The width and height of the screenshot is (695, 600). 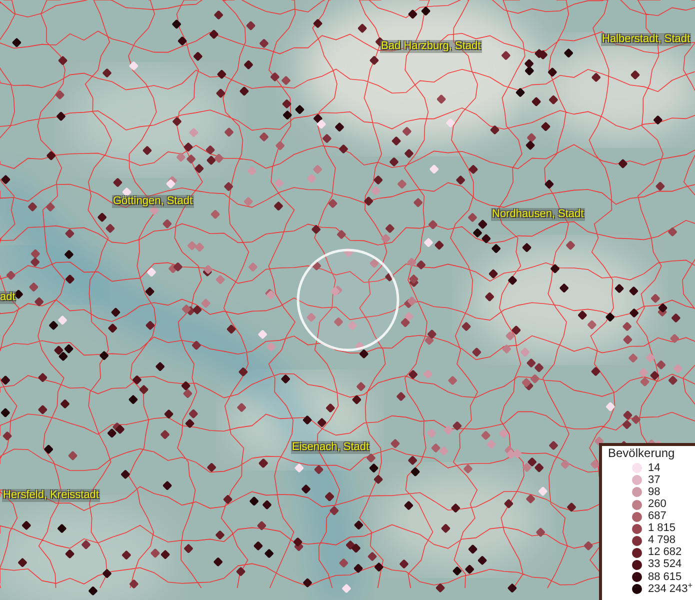 What do you see at coordinates (665, 564) in the screenshot?
I see `legend-label: 33 524` at bounding box center [665, 564].